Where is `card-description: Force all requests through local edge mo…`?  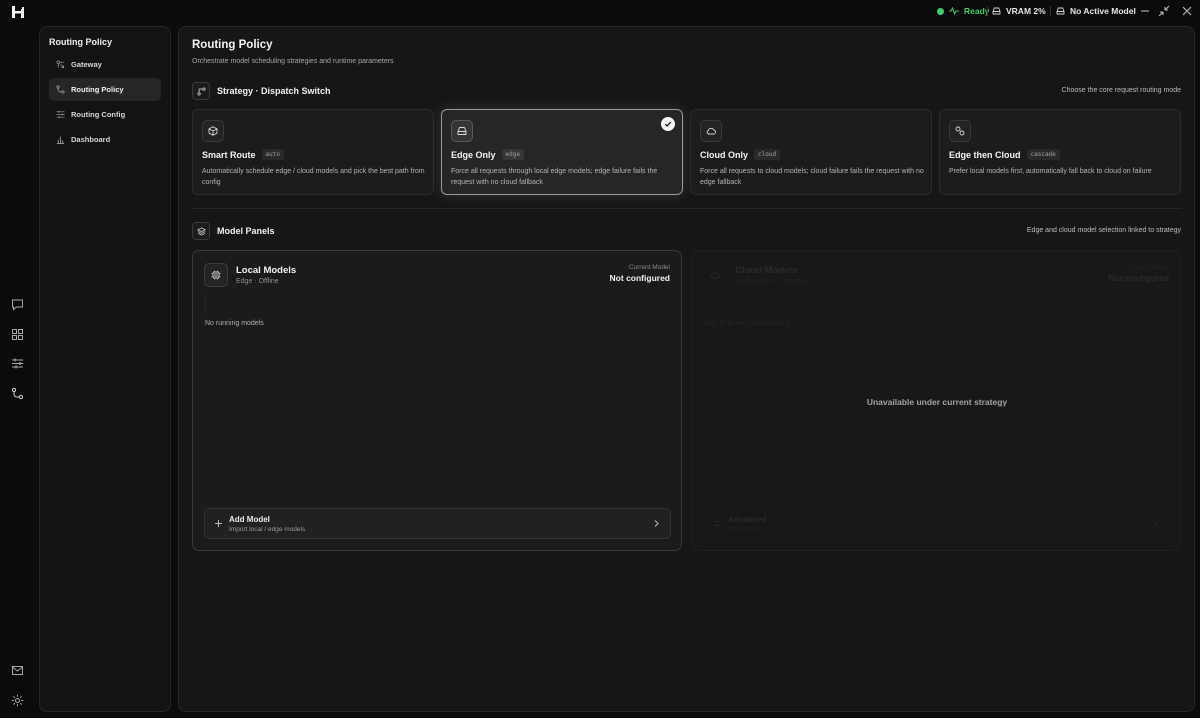 card-description: Force all requests through local edge mo… is located at coordinates (554, 177).